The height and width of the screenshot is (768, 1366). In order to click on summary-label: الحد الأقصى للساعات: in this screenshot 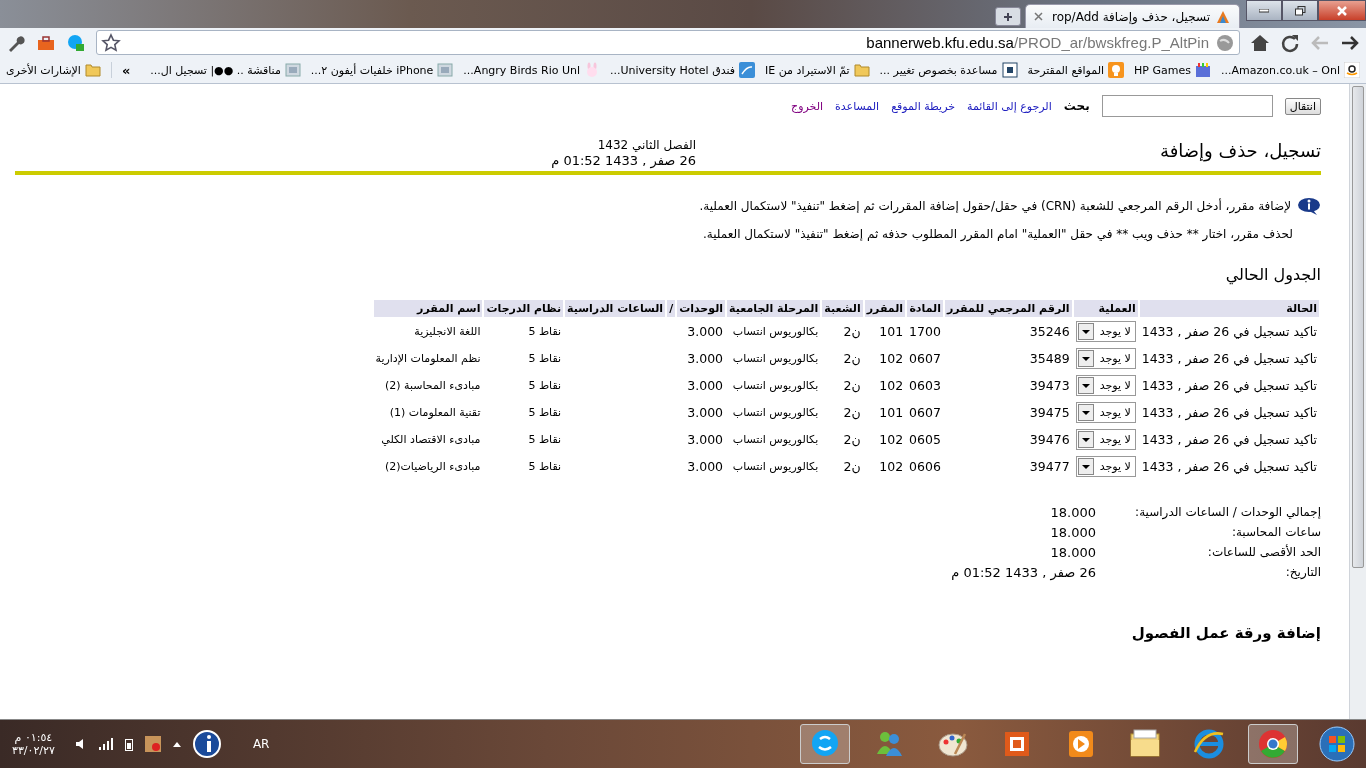, I will do `click(1263, 552)`.